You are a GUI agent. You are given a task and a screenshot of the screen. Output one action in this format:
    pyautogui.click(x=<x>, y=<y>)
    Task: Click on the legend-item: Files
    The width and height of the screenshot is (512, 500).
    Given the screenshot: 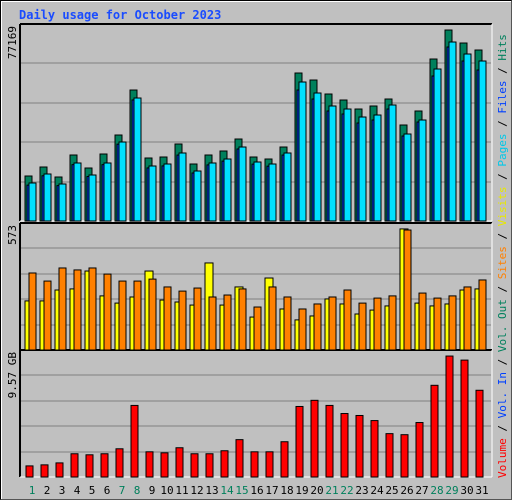 What is the action you would take?
    pyautogui.click(x=502, y=97)
    